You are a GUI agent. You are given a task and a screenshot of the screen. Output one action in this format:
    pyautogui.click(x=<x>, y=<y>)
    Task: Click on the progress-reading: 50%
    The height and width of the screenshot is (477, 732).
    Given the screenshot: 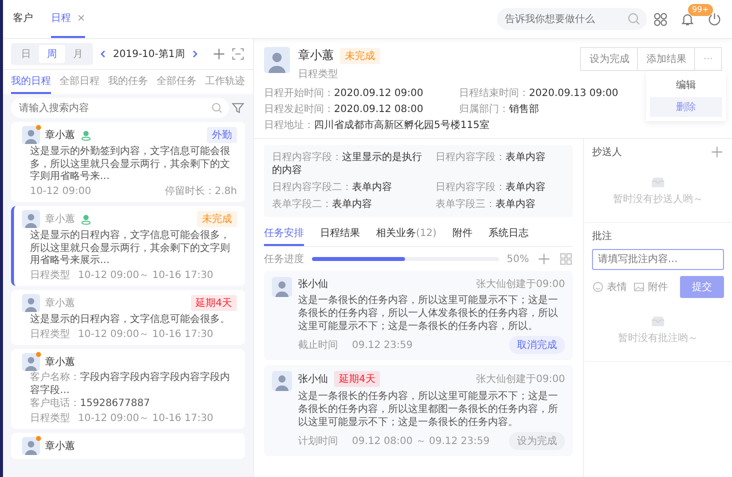 What is the action you would take?
    pyautogui.click(x=517, y=259)
    